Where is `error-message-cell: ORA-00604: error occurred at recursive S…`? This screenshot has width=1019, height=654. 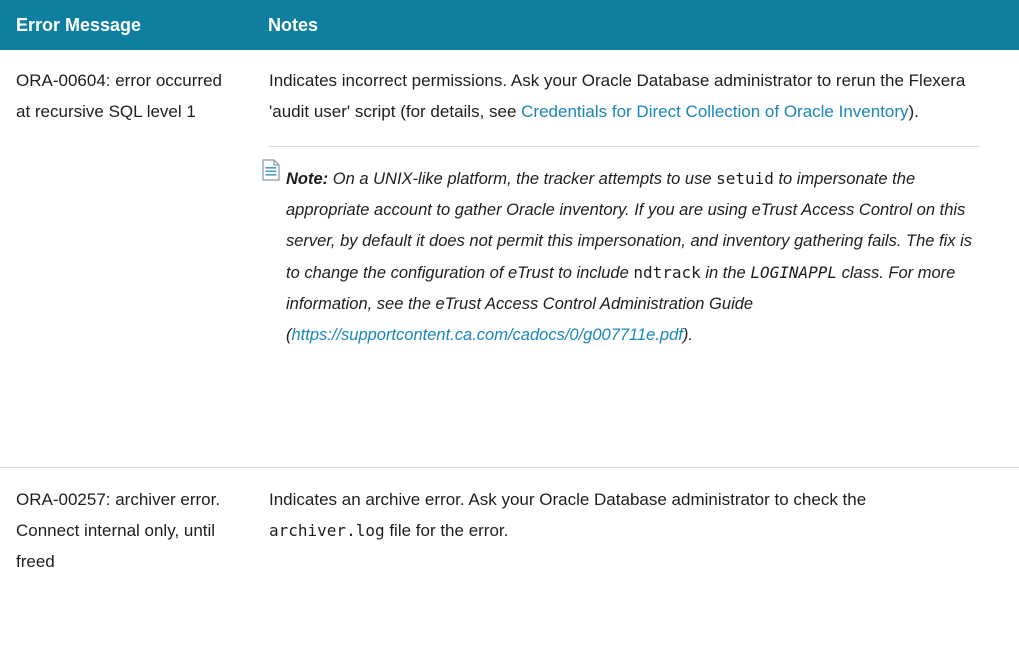
error-message-cell: ORA-00604: error occurred at recursive S… is located at coordinates (119, 96).